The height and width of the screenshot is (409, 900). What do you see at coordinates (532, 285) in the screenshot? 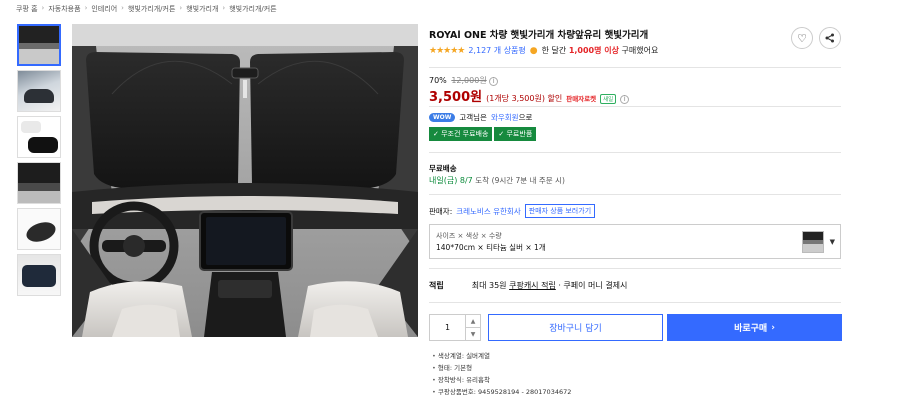
I see `coupang-cash-link: 쿠팡캐시 적립` at bounding box center [532, 285].